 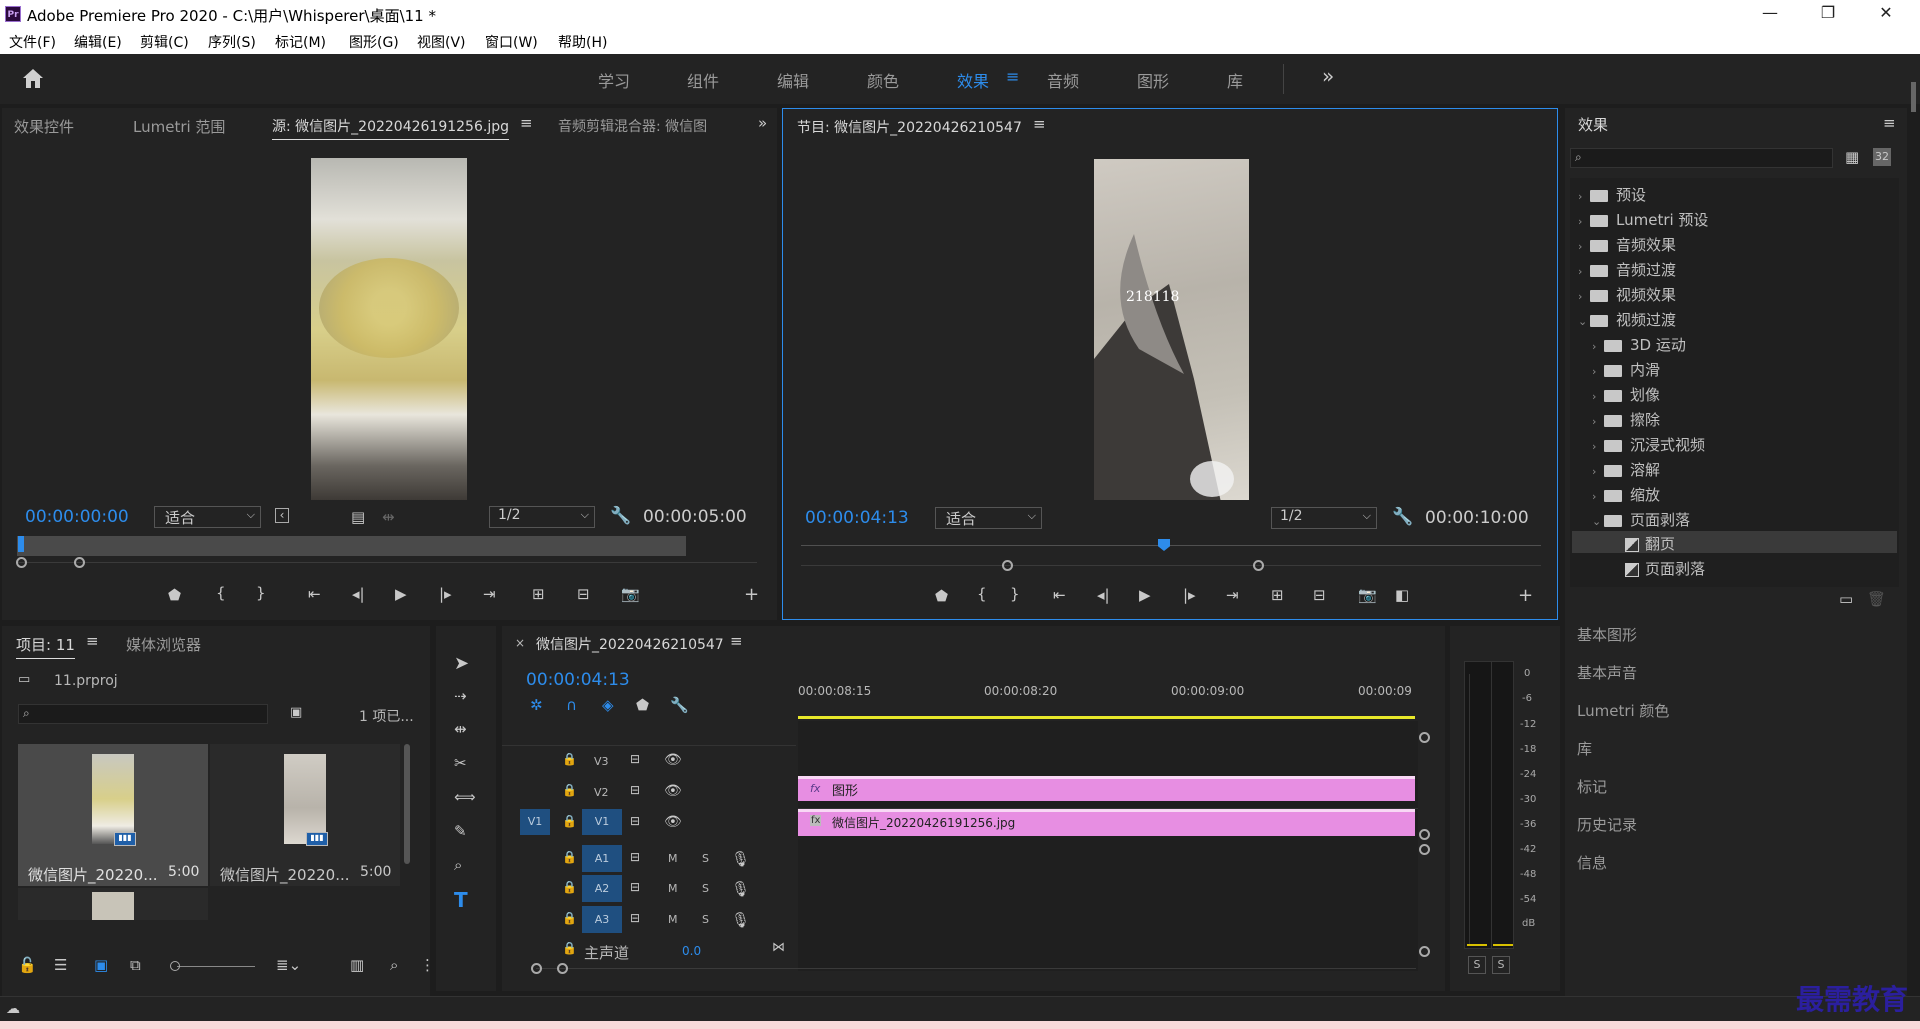 I want to click on workspace-menu-icon: ≡, so click(x=1012, y=76).